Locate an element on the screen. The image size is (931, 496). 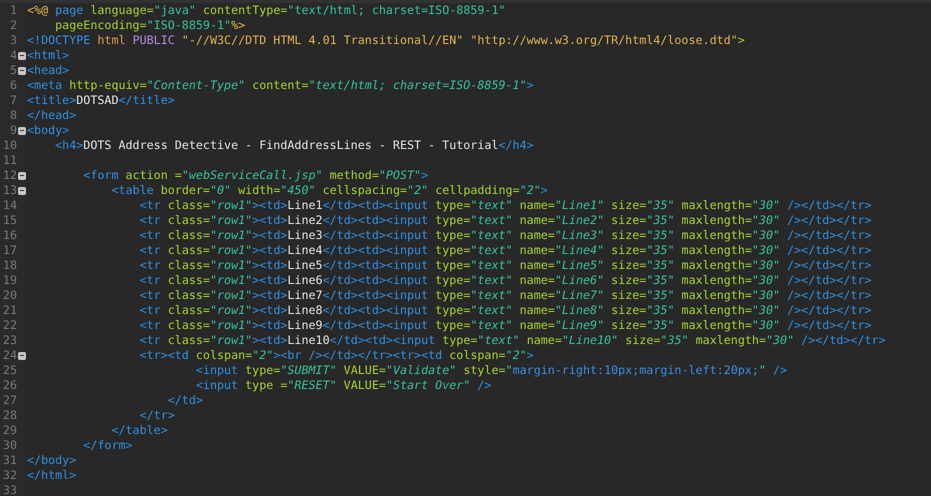
code-line: <tr class="row1"><td>Line2</td><td><input type="text" name="Line2" size="35" maxlength="30" /></td></tr> is located at coordinates (505, 220).